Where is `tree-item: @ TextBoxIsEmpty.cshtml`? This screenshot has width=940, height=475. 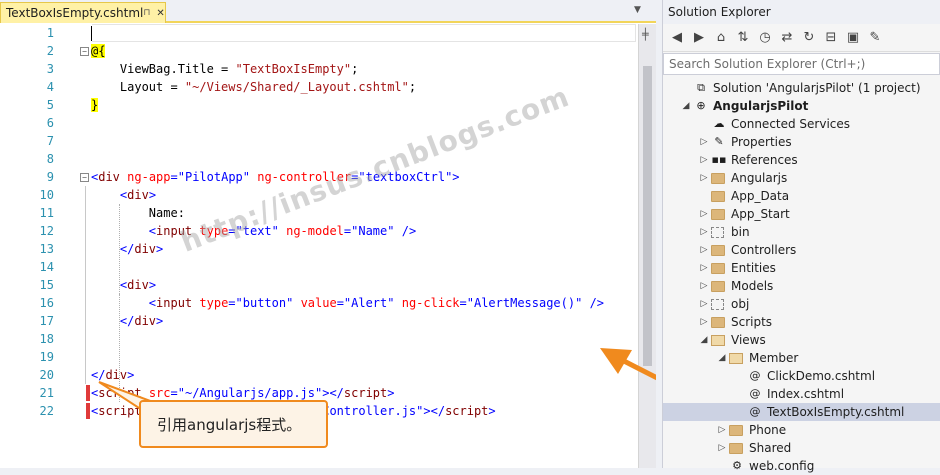 tree-item: @ TextBoxIsEmpty.cshtml is located at coordinates (801, 412).